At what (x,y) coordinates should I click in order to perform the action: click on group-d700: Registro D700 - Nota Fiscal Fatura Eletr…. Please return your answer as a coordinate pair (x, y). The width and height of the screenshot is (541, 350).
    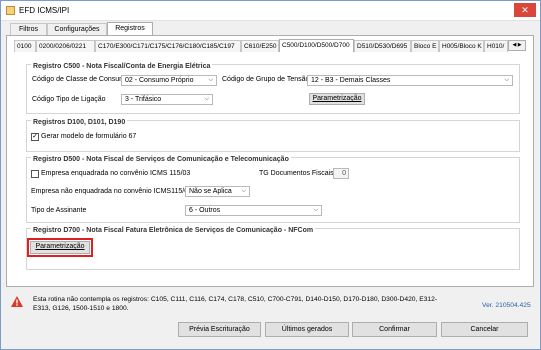
    Looking at the image, I should click on (273, 248).